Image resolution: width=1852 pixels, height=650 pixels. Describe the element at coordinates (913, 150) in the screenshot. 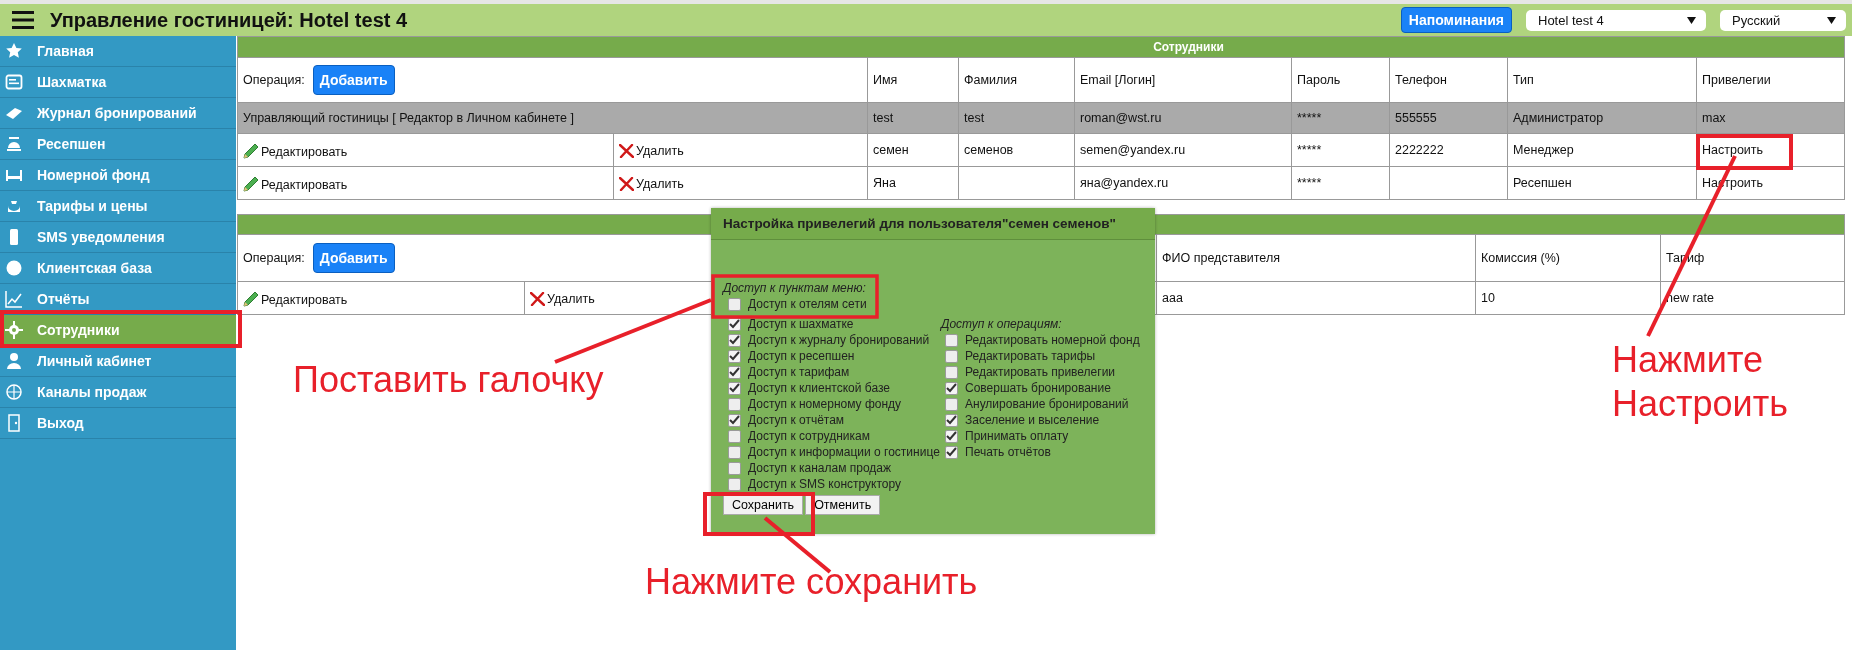

I see `table-cell: семен` at that location.